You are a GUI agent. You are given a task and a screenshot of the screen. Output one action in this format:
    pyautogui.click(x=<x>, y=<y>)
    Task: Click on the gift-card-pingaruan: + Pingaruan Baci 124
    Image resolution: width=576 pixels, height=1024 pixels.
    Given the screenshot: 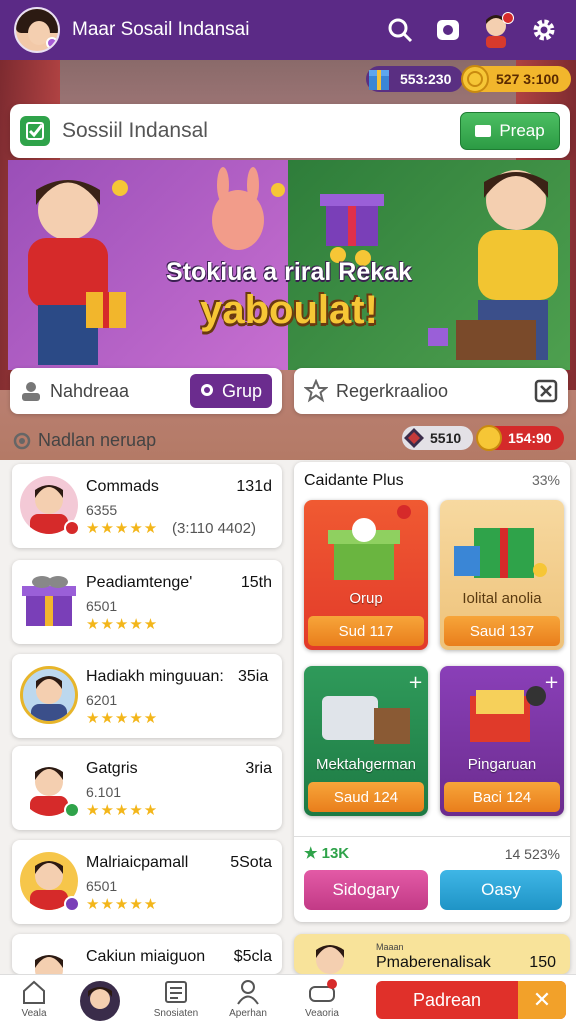 What is the action you would take?
    pyautogui.click(x=502, y=741)
    